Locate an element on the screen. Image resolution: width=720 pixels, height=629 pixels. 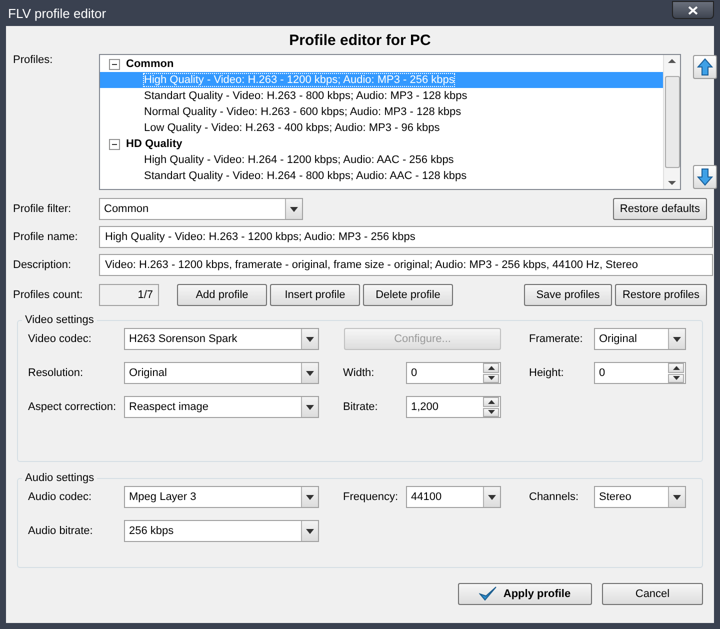
field-label: Channels: is located at coordinates (554, 497).